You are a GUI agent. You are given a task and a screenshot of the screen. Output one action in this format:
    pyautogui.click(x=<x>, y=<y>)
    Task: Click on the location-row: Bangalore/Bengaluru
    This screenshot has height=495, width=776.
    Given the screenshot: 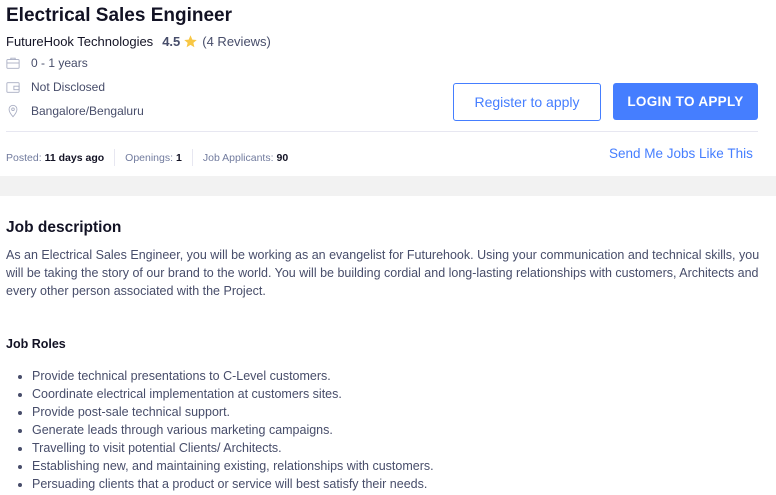 What is the action you would take?
    pyautogui.click(x=75, y=111)
    